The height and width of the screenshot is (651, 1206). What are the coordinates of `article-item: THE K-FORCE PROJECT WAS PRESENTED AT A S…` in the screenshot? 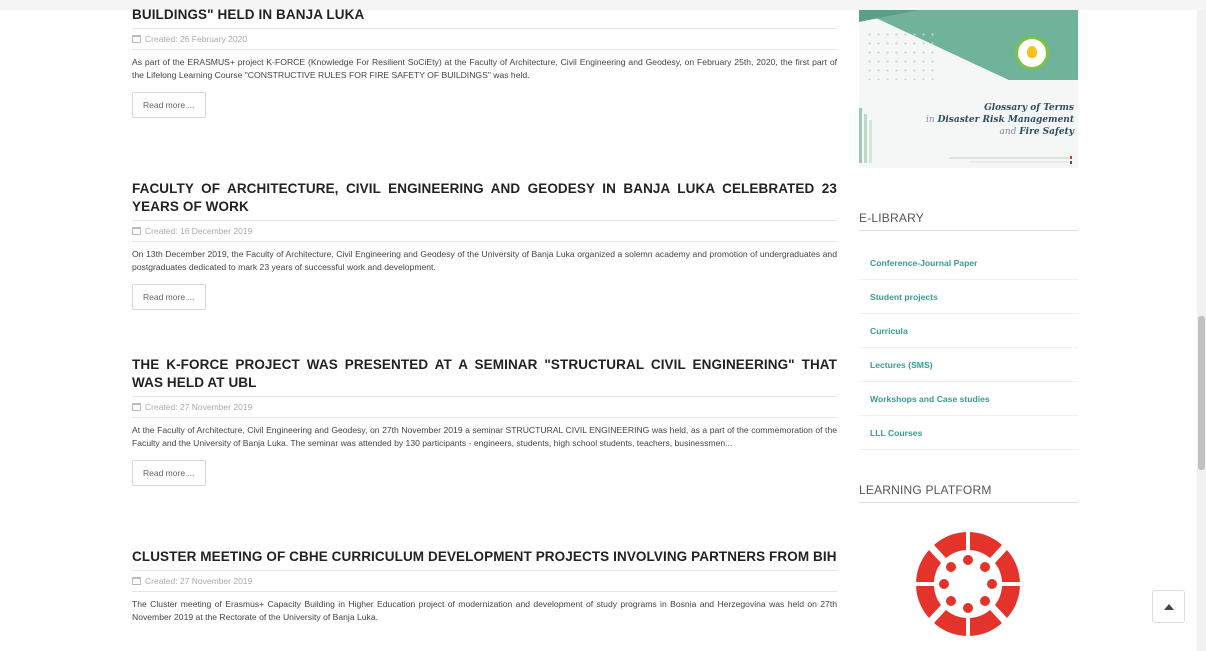 It's located at (484, 421).